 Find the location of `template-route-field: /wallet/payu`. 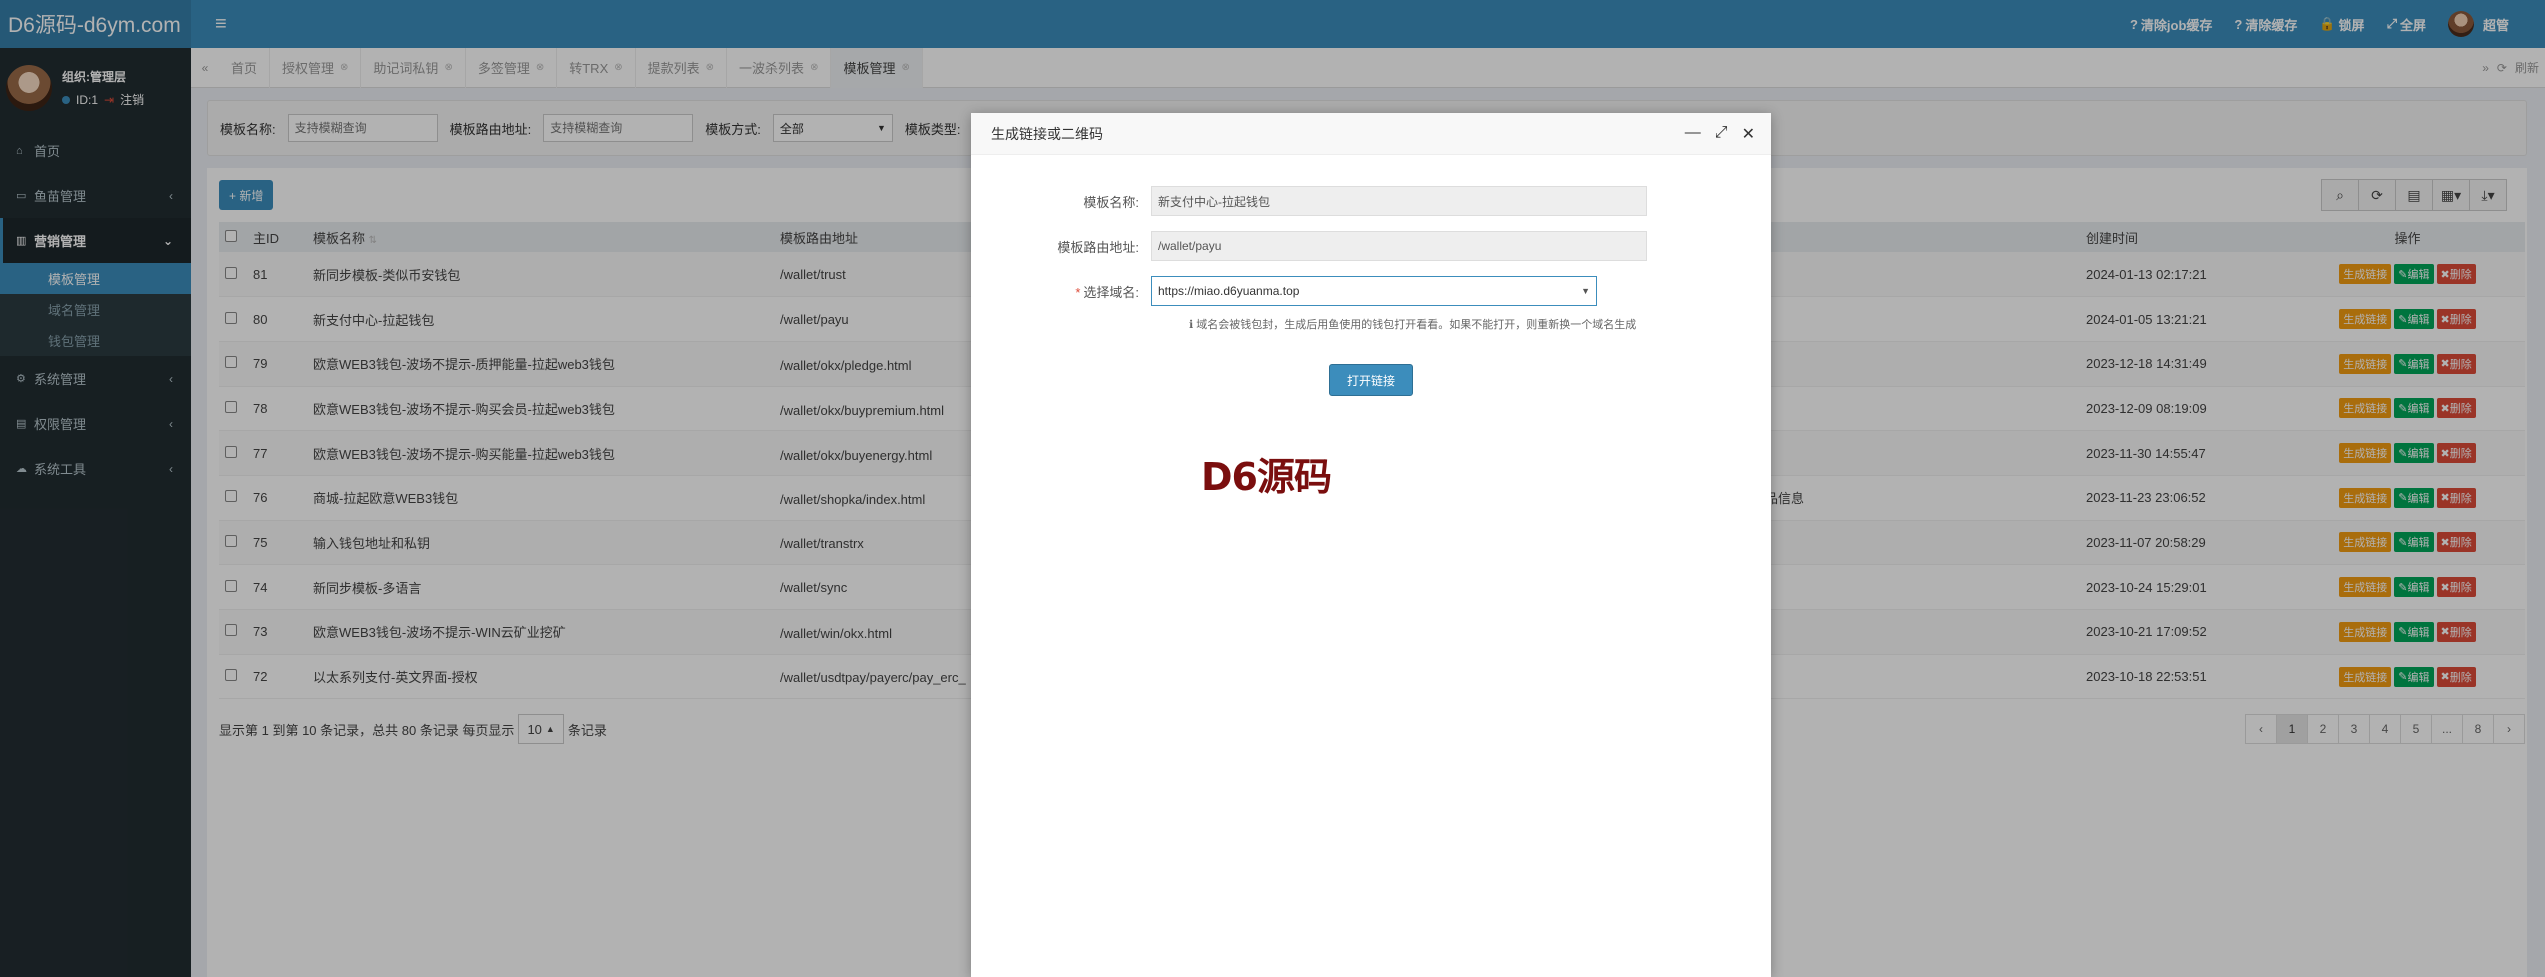

template-route-field: /wallet/payu is located at coordinates (1399, 246).